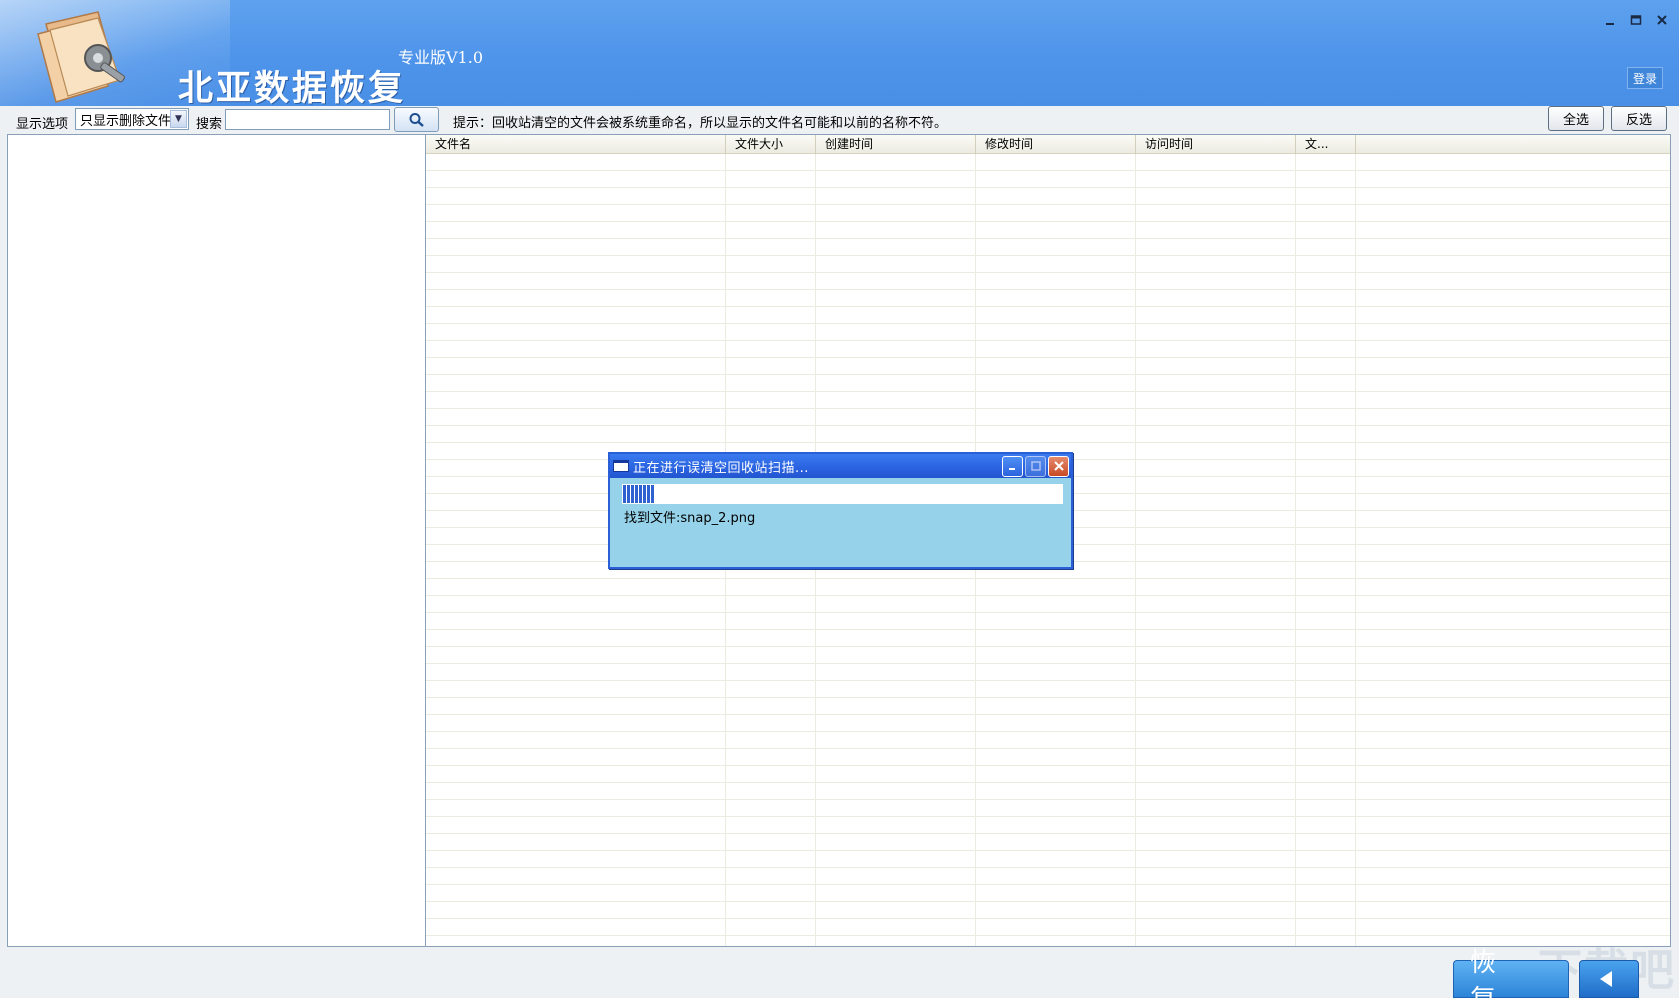  What do you see at coordinates (621, 466) in the screenshot?
I see `window-icon` at bounding box center [621, 466].